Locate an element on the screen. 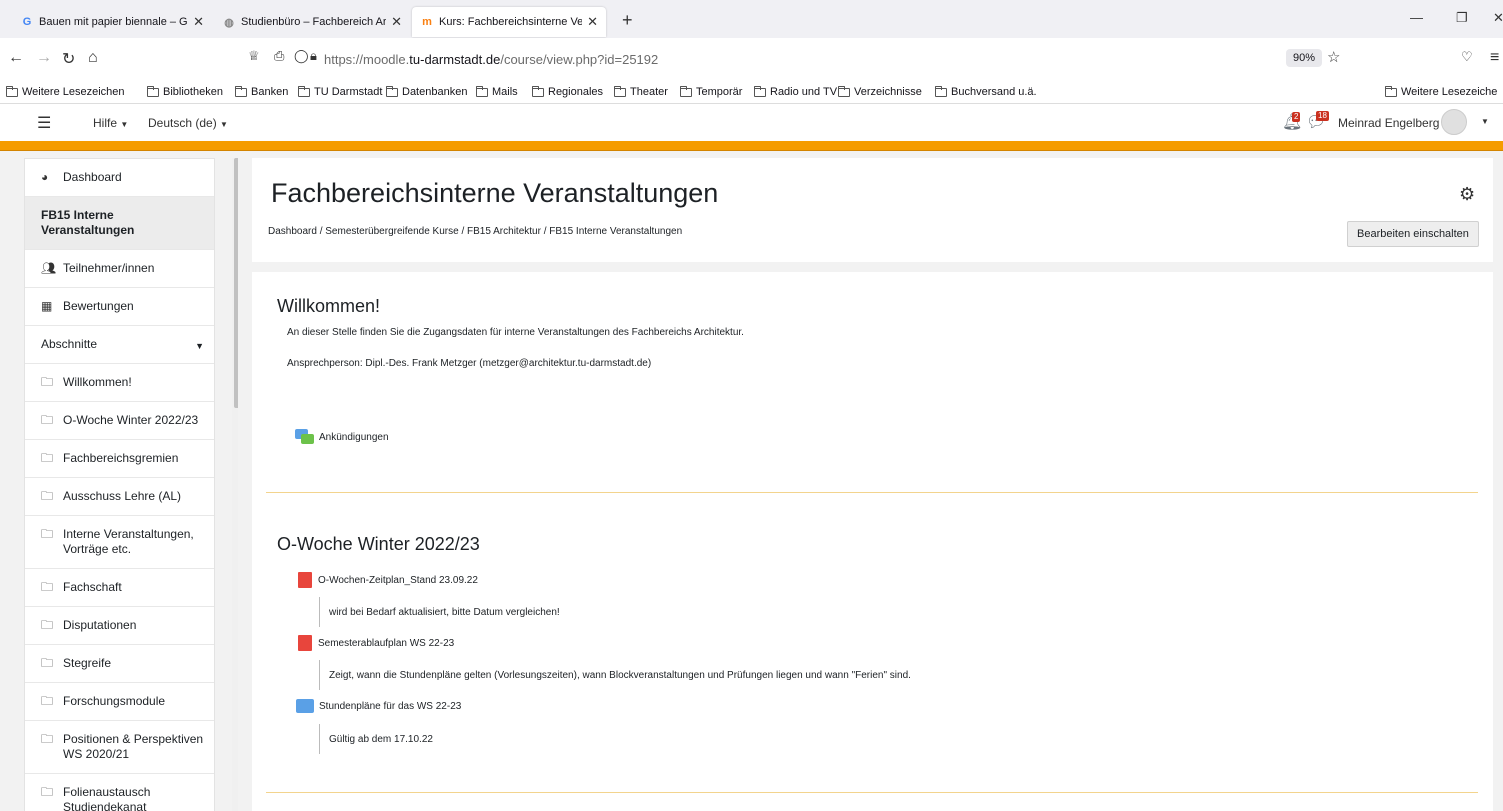  help-label: Hilfe is located at coordinates (105, 123).